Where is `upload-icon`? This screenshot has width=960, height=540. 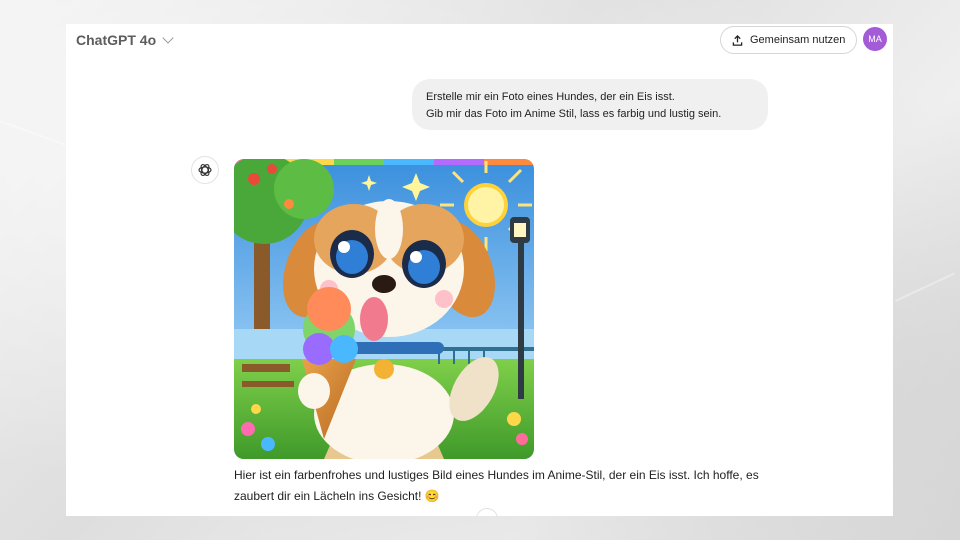
upload-icon is located at coordinates (737, 40).